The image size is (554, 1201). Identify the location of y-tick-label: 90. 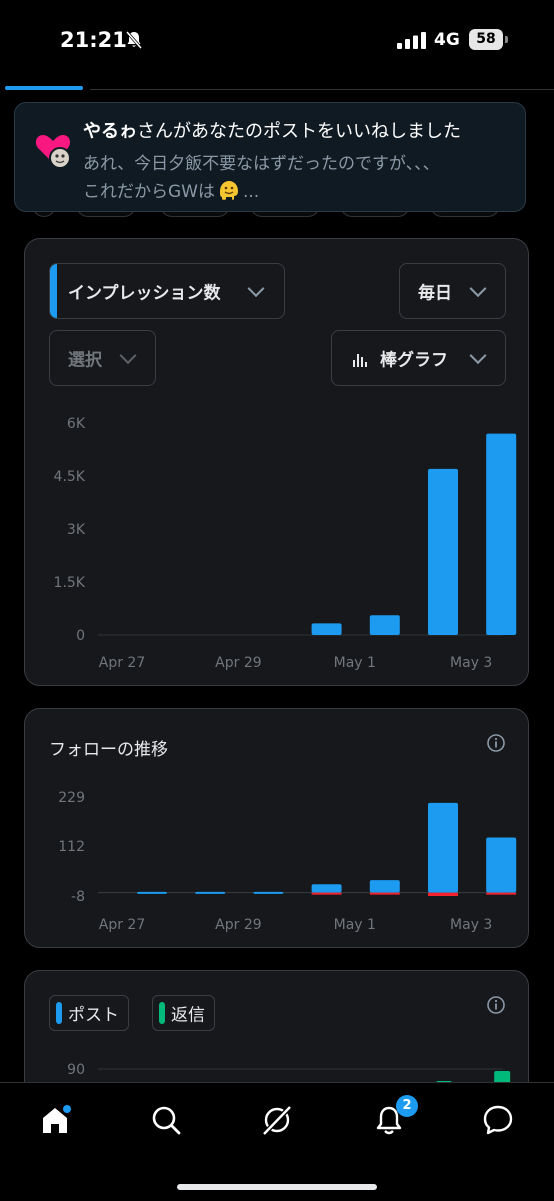
(76, 1070).